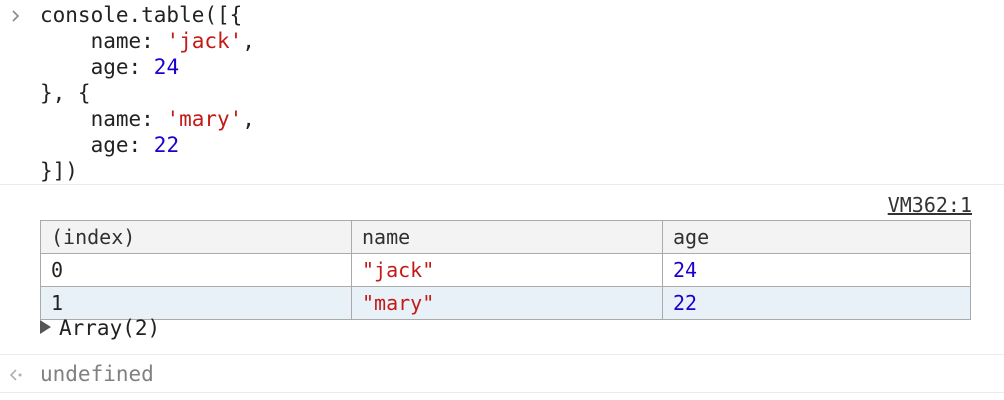 The image size is (1004, 400). Describe the element at coordinates (522, 145) in the screenshot. I see `code-line: age: 22` at that location.